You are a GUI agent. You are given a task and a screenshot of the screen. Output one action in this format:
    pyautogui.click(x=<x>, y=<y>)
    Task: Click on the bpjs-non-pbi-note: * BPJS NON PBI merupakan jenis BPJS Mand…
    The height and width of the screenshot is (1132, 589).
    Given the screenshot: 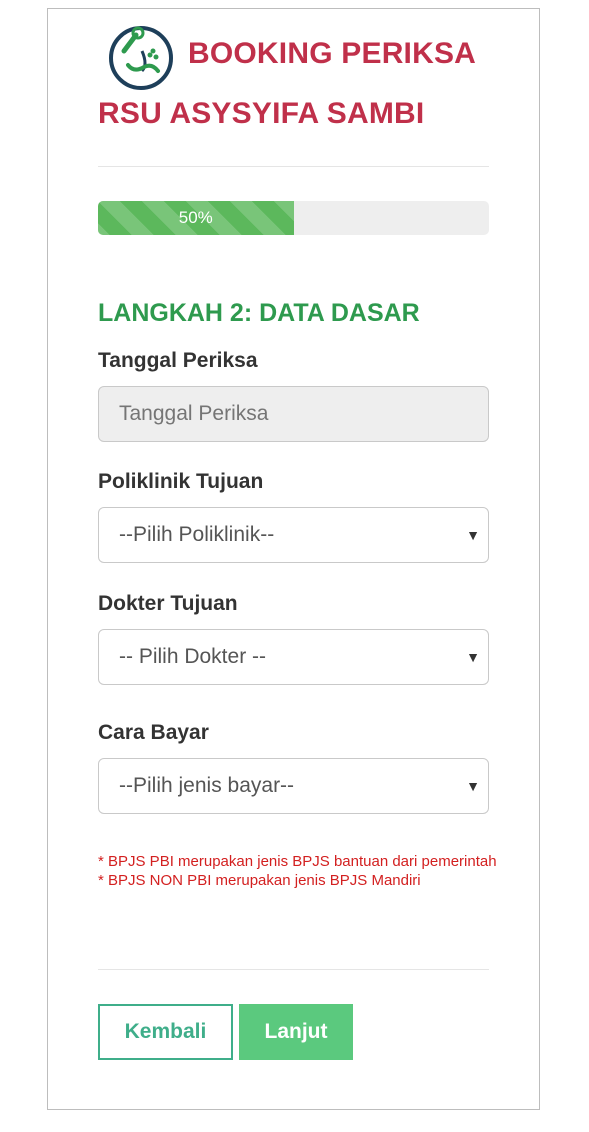 What is the action you would take?
    pyautogui.click(x=259, y=880)
    